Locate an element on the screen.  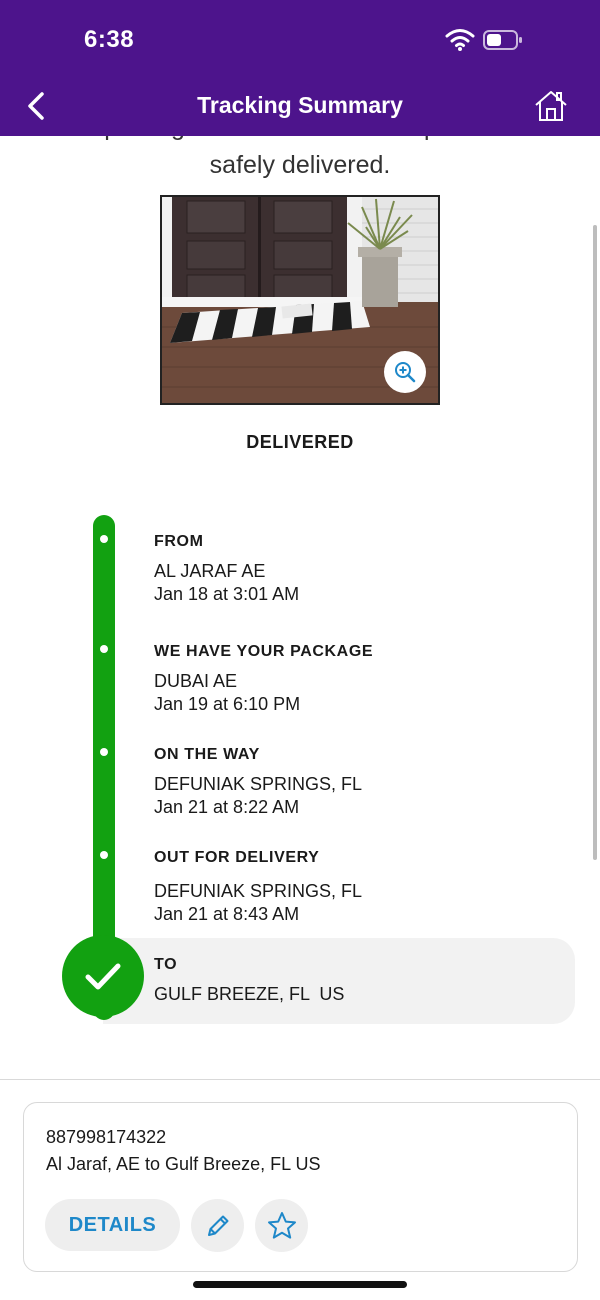
status-time: 6:38 is located at coordinates (109, 39).